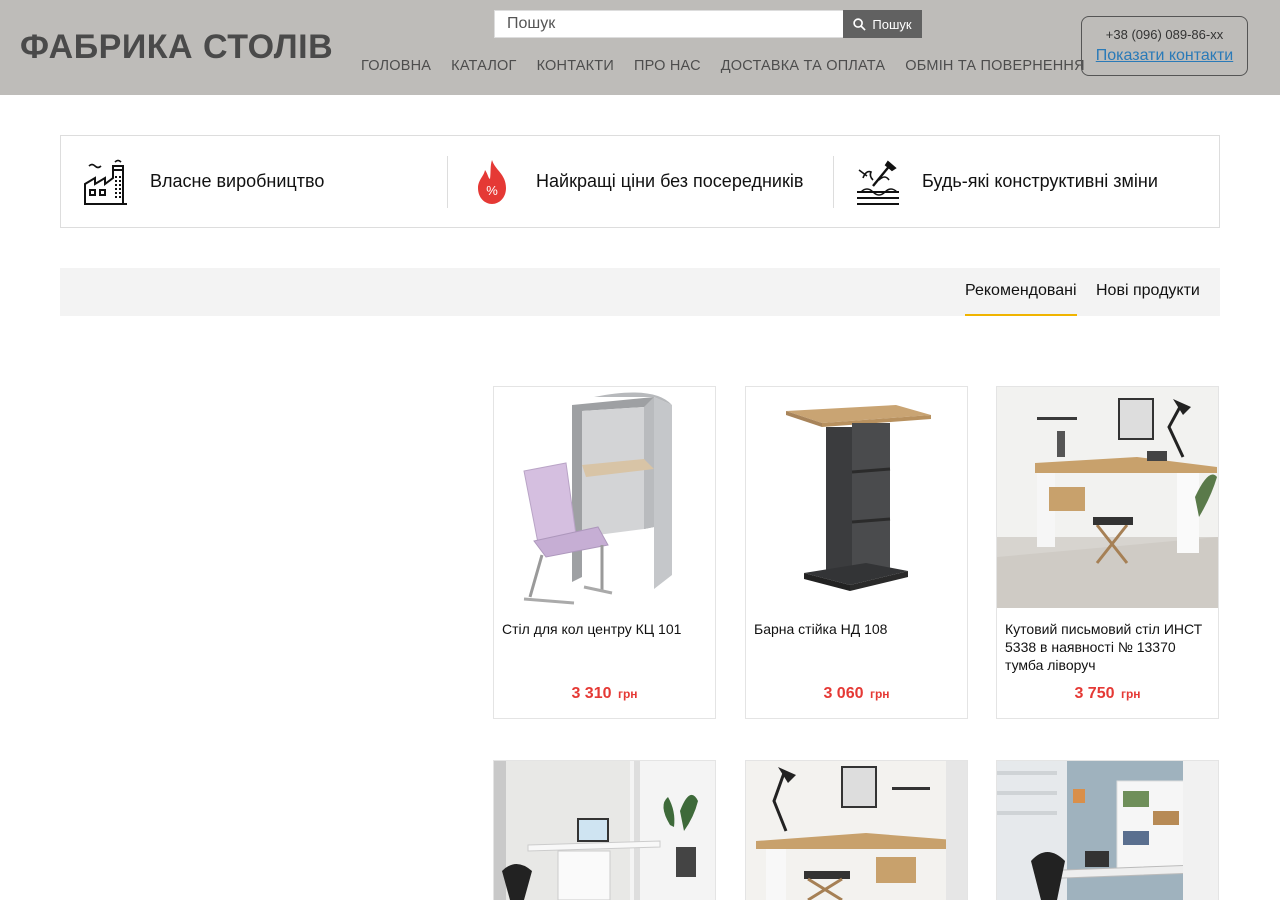 Image resolution: width=1280 pixels, height=900 pixels. Describe the element at coordinates (396, 66) in the screenshot. I see `nav-home: ГОЛОВНА` at that location.